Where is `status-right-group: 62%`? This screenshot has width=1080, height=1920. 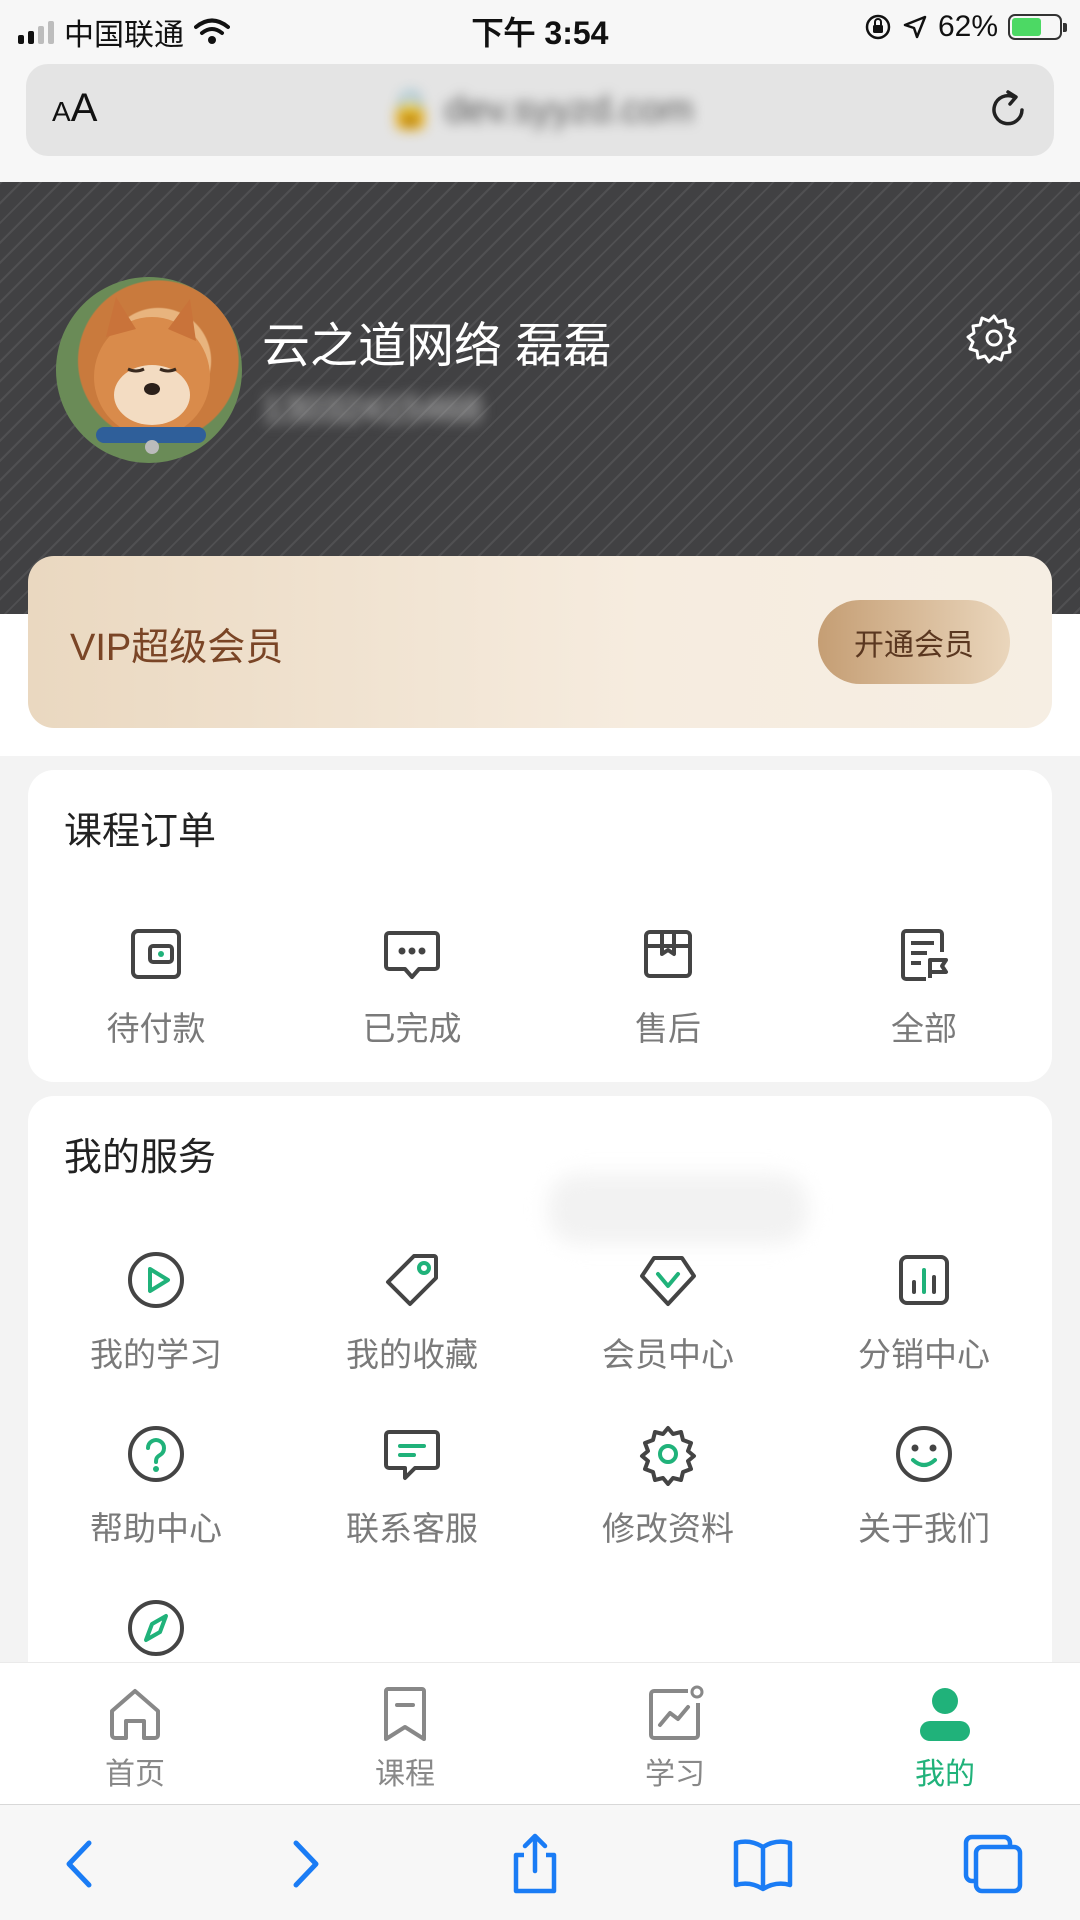
status-right-group: 62% is located at coordinates (965, 27).